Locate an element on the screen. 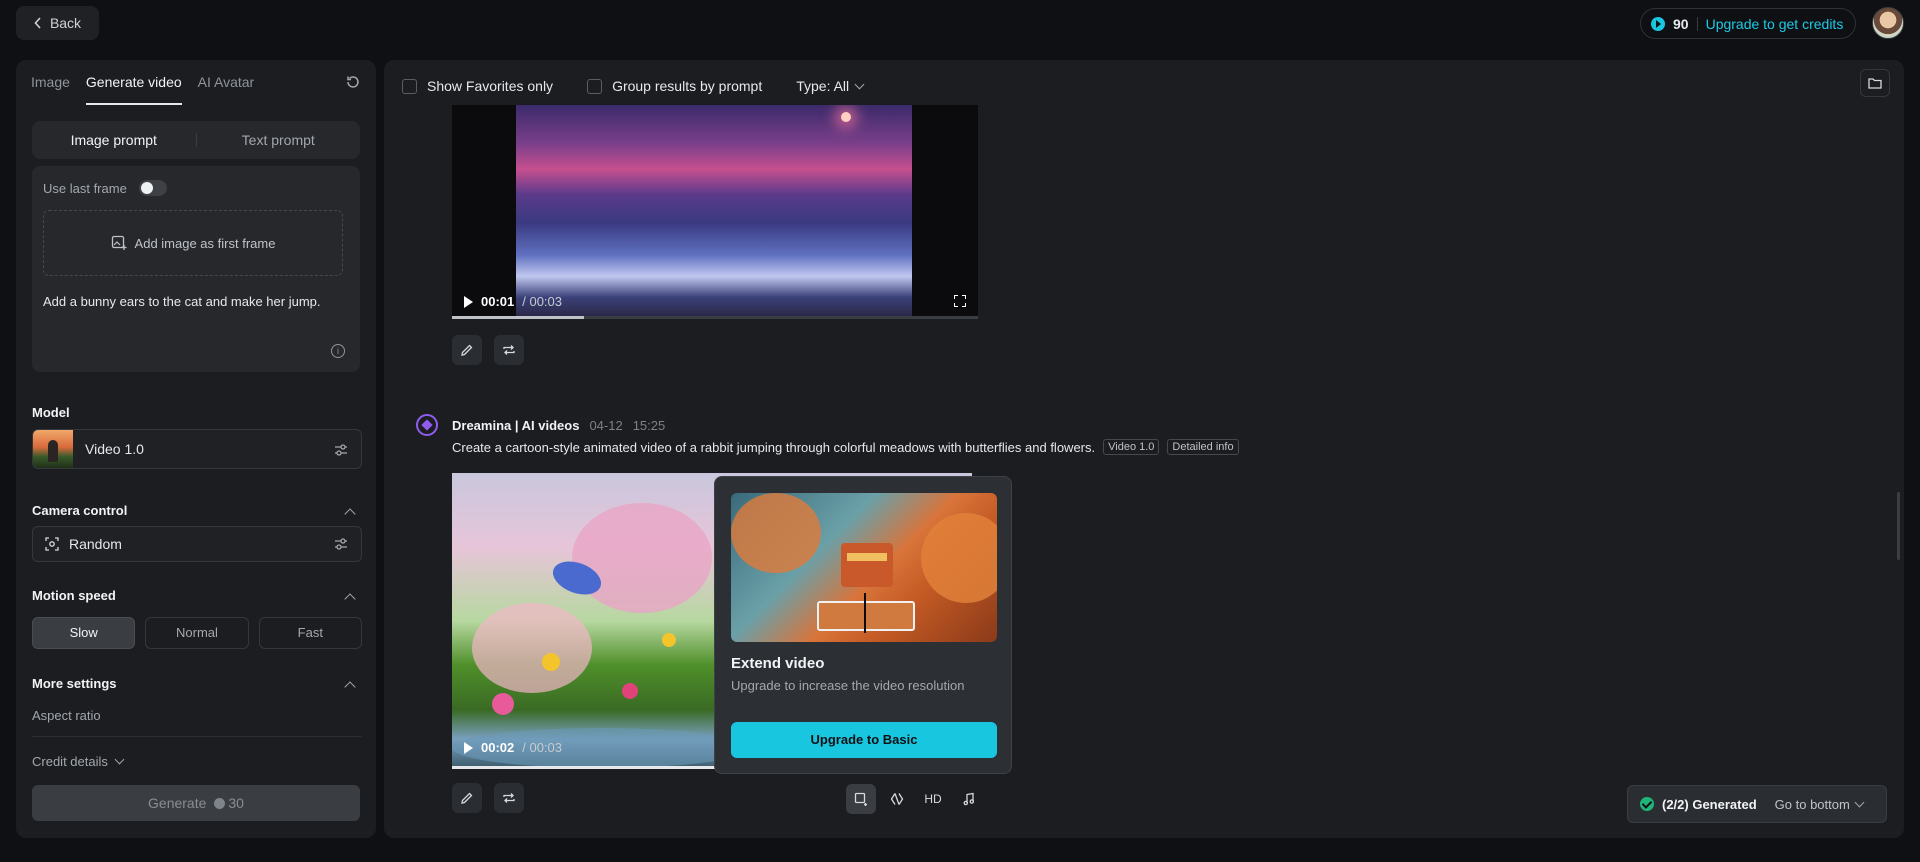 The height and width of the screenshot is (862, 1920). add-audio-button is located at coordinates (969, 799).